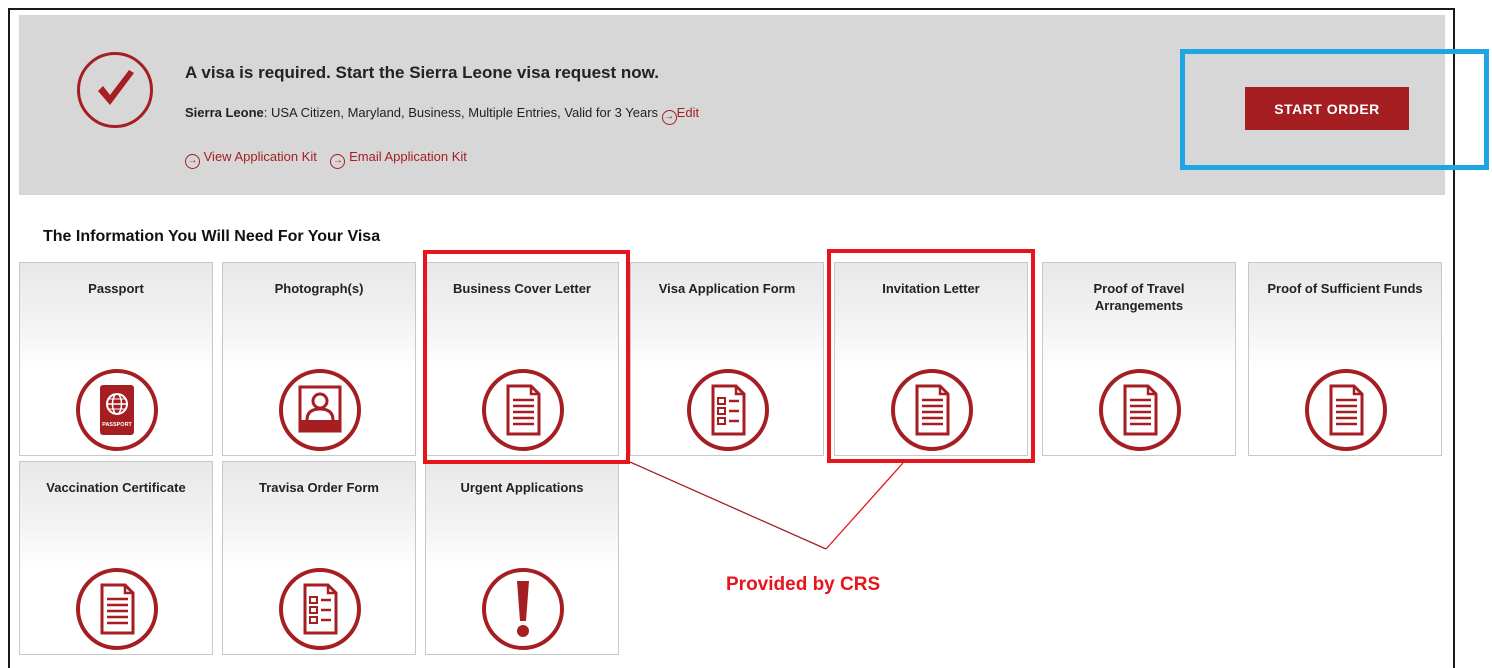  What do you see at coordinates (728, 505) in the screenshot?
I see `callout-line-left` at bounding box center [728, 505].